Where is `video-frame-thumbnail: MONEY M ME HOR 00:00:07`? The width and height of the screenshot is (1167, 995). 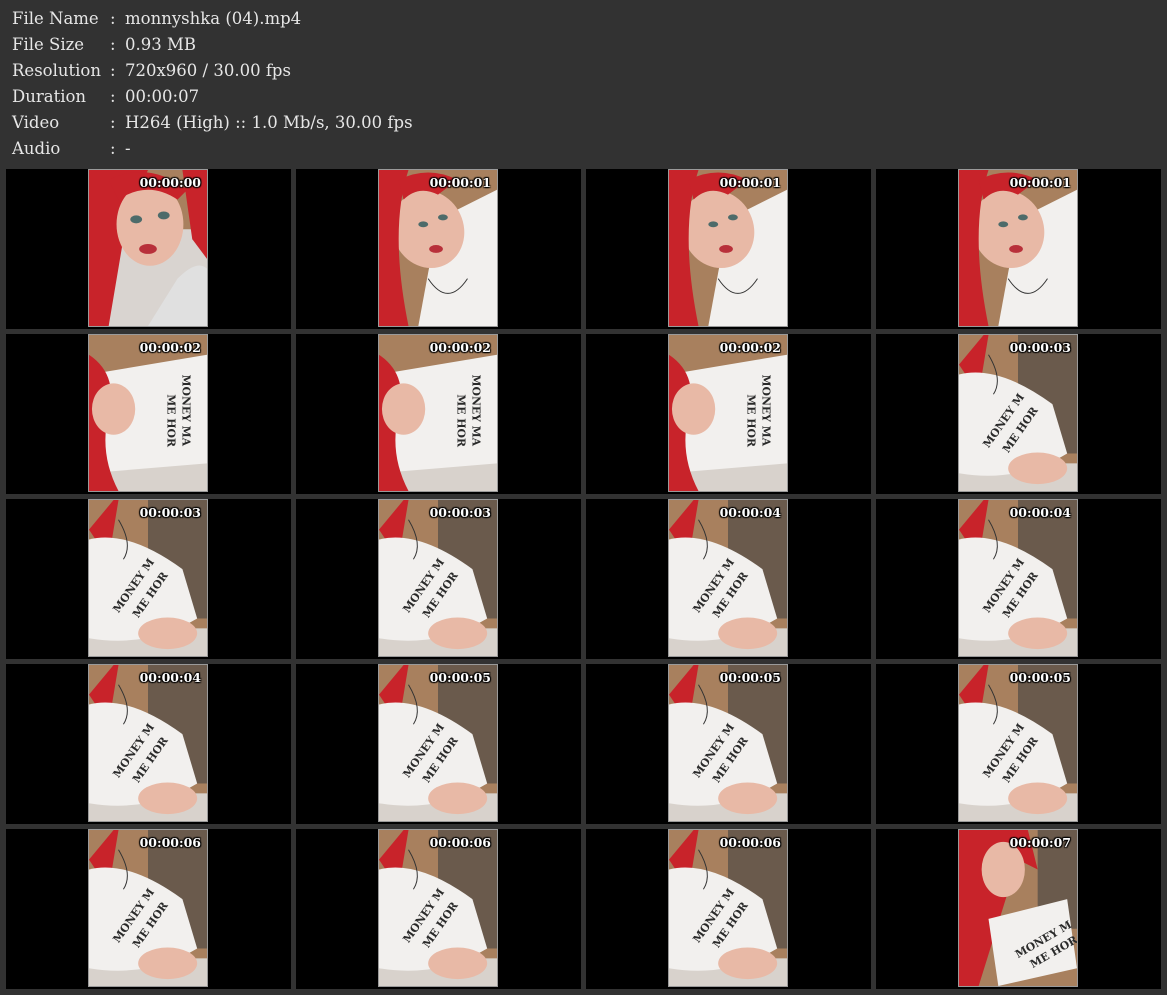
video-frame-thumbnail: MONEY M ME HOR 00:00:07 is located at coordinates (1018, 908).